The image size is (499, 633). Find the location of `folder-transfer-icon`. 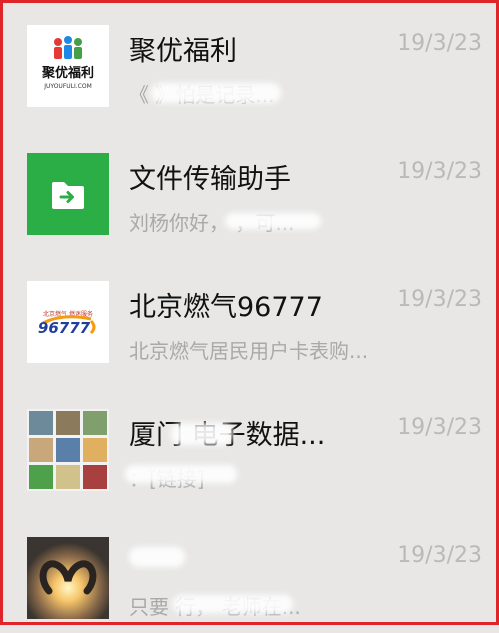

folder-transfer-icon is located at coordinates (68, 195).